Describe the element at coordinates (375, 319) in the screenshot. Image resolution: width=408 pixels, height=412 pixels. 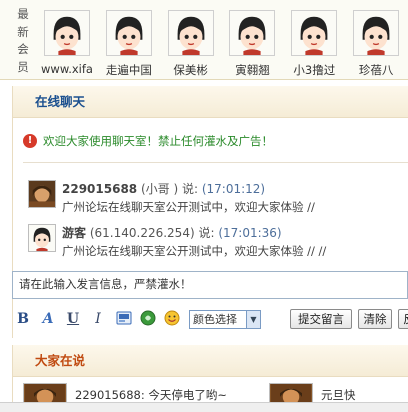
I see `clear-button: 清除` at that location.